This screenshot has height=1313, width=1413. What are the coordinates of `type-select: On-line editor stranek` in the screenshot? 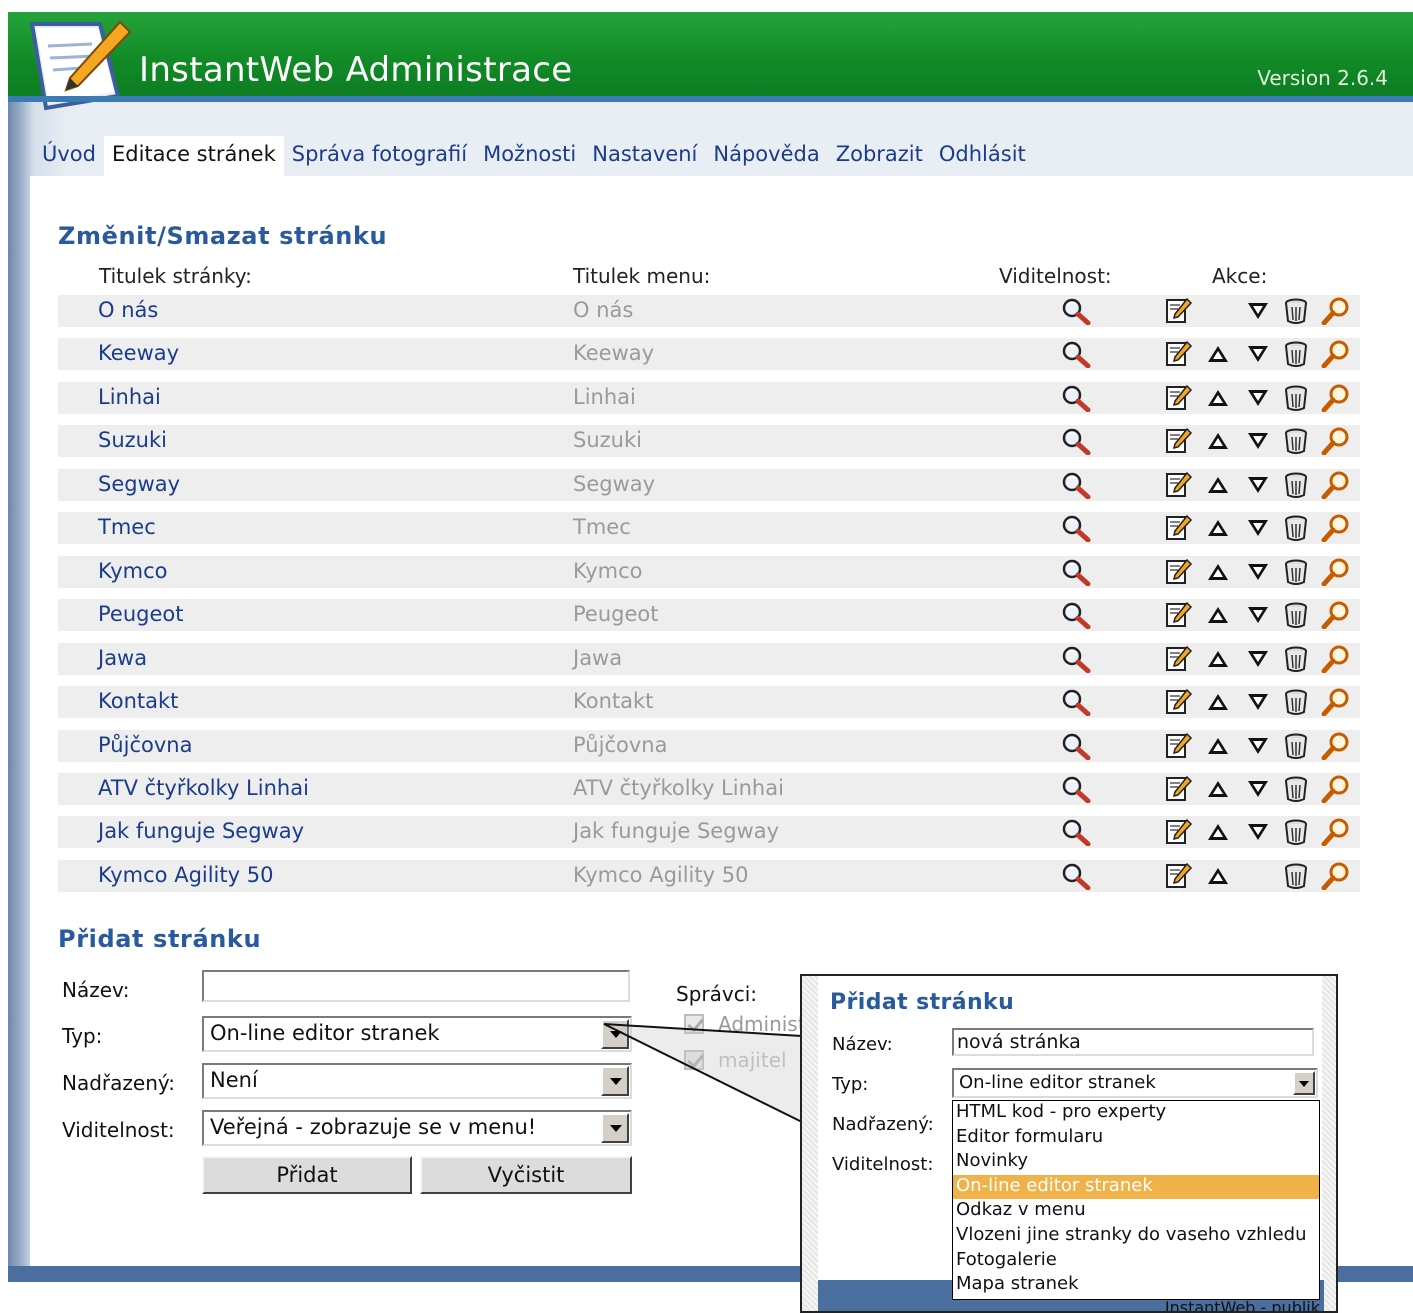 It's located at (417, 1034).